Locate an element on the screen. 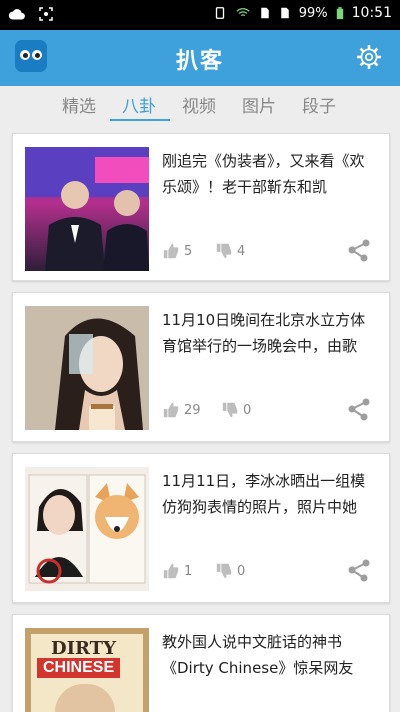  news-thumbnail: DIRTY CHINESE is located at coordinates (87, 670).